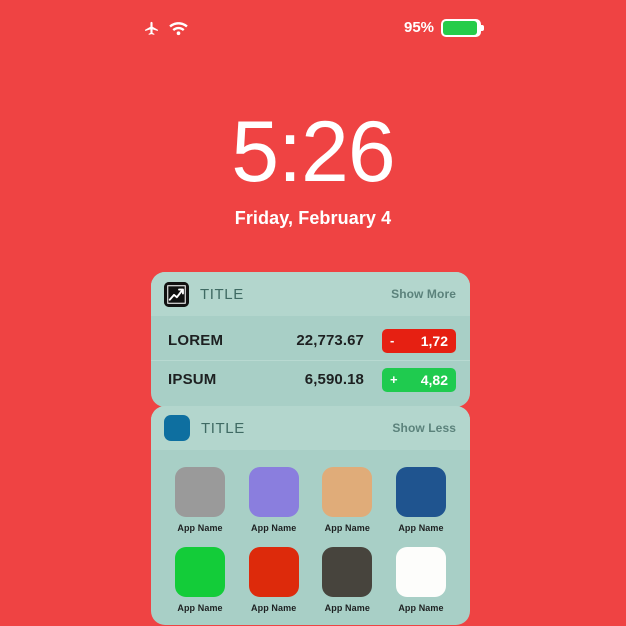 Image resolution: width=626 pixels, height=626 pixels. Describe the element at coordinates (394, 379) in the screenshot. I see `stock-change-sign: +` at that location.